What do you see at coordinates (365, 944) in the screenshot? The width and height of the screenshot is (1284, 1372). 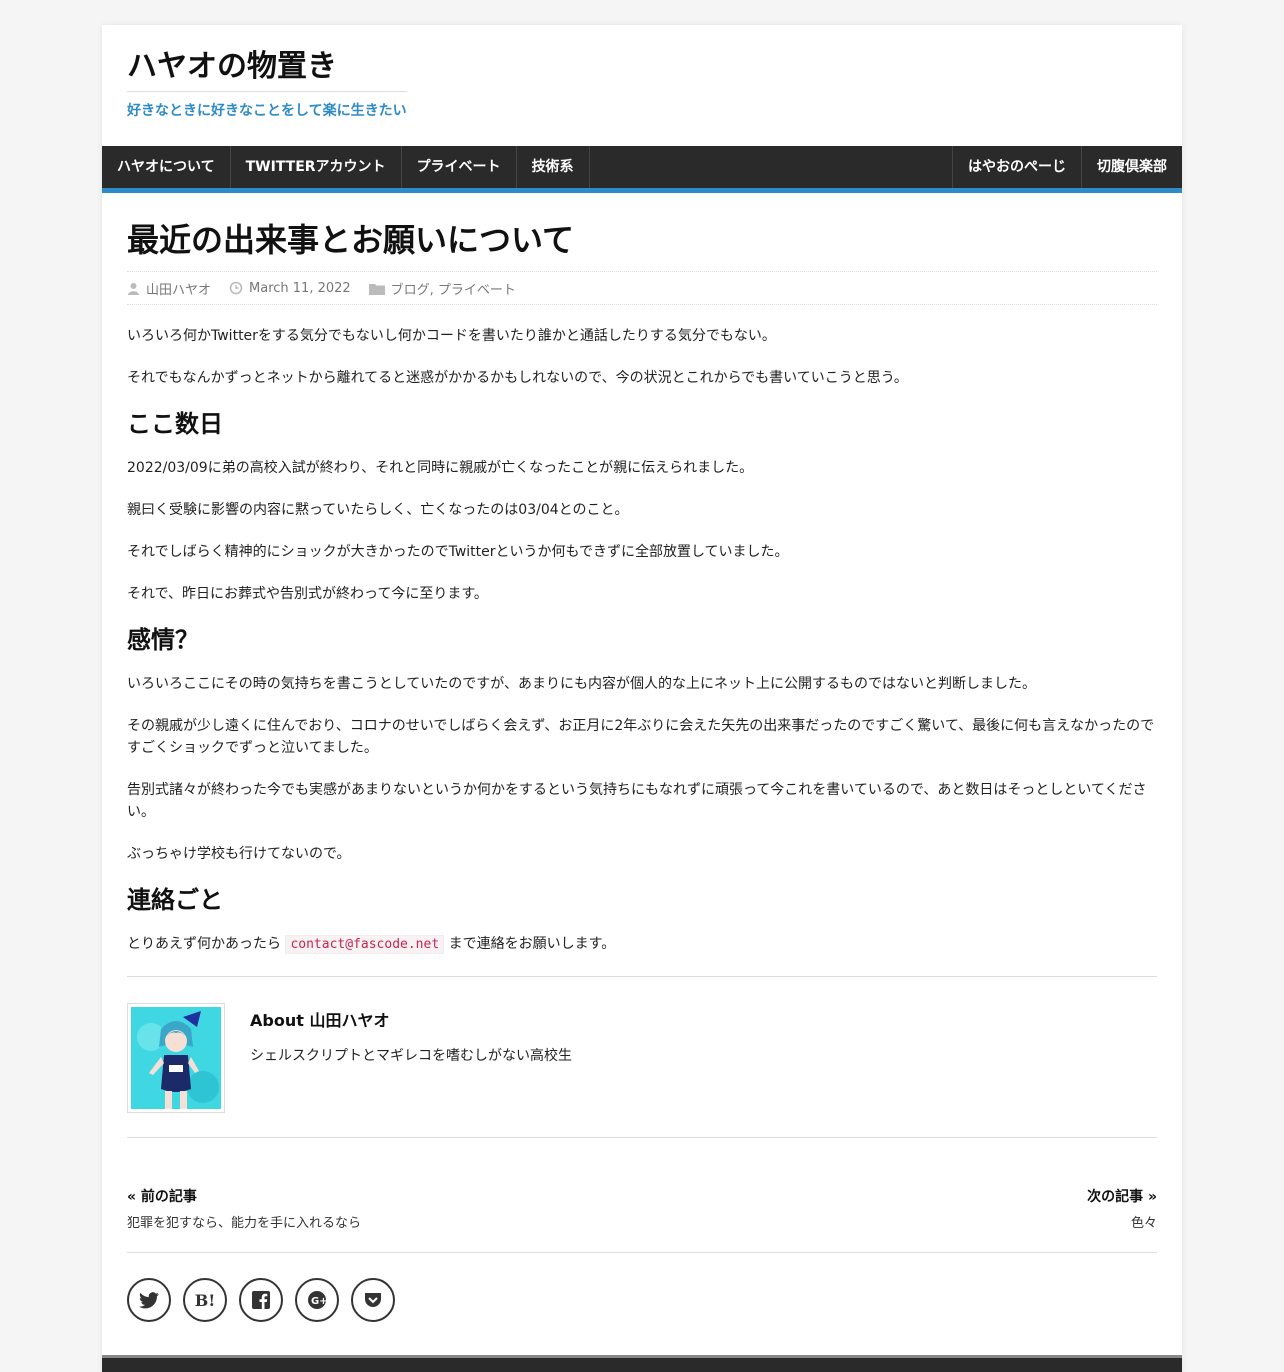 I see `contact-email-code: contact@fascode.net` at bounding box center [365, 944].